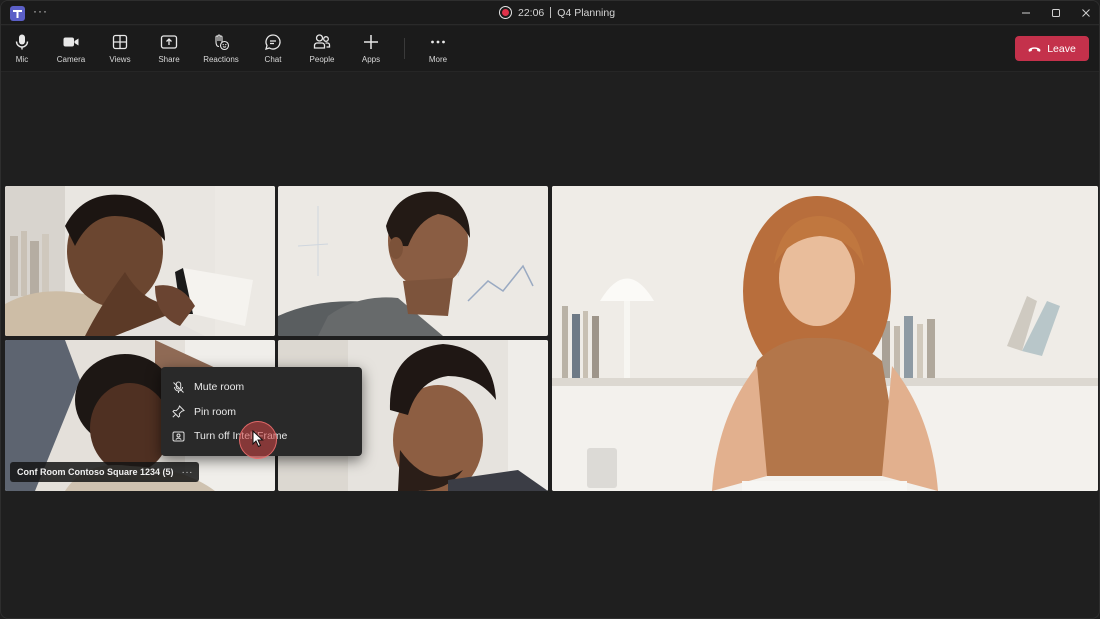 The width and height of the screenshot is (1100, 619). Describe the element at coordinates (71, 59) in the screenshot. I see `camera-label: Camera` at that location.